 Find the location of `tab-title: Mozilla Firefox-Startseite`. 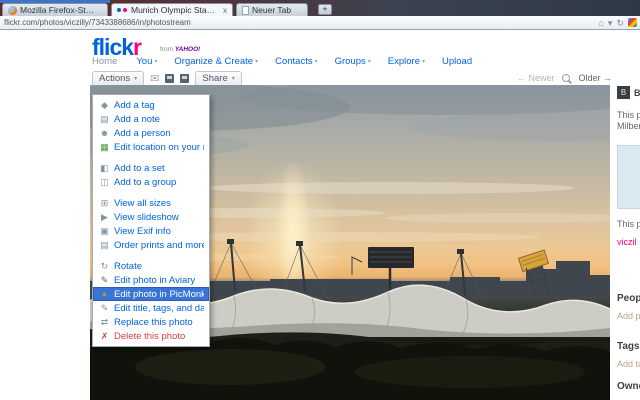

tab-title: Mozilla Firefox-Startseite is located at coordinates (58, 10).